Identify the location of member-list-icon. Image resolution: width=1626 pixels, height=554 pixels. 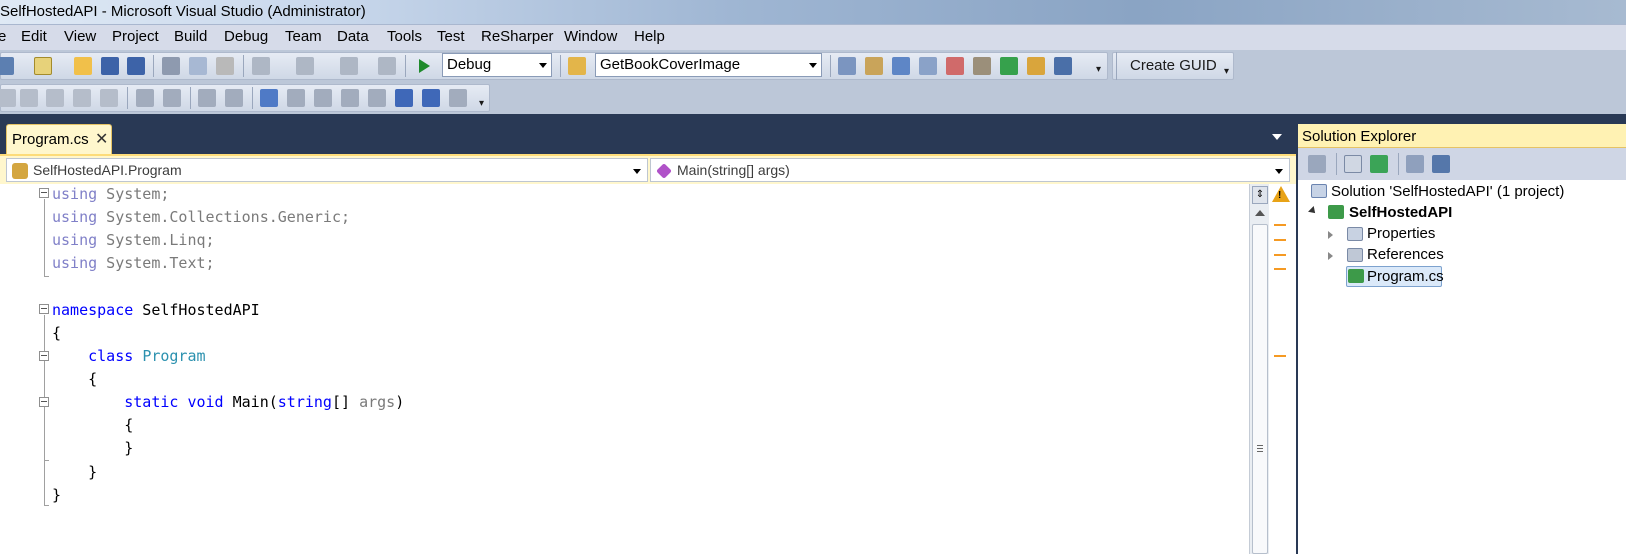
(8, 98).